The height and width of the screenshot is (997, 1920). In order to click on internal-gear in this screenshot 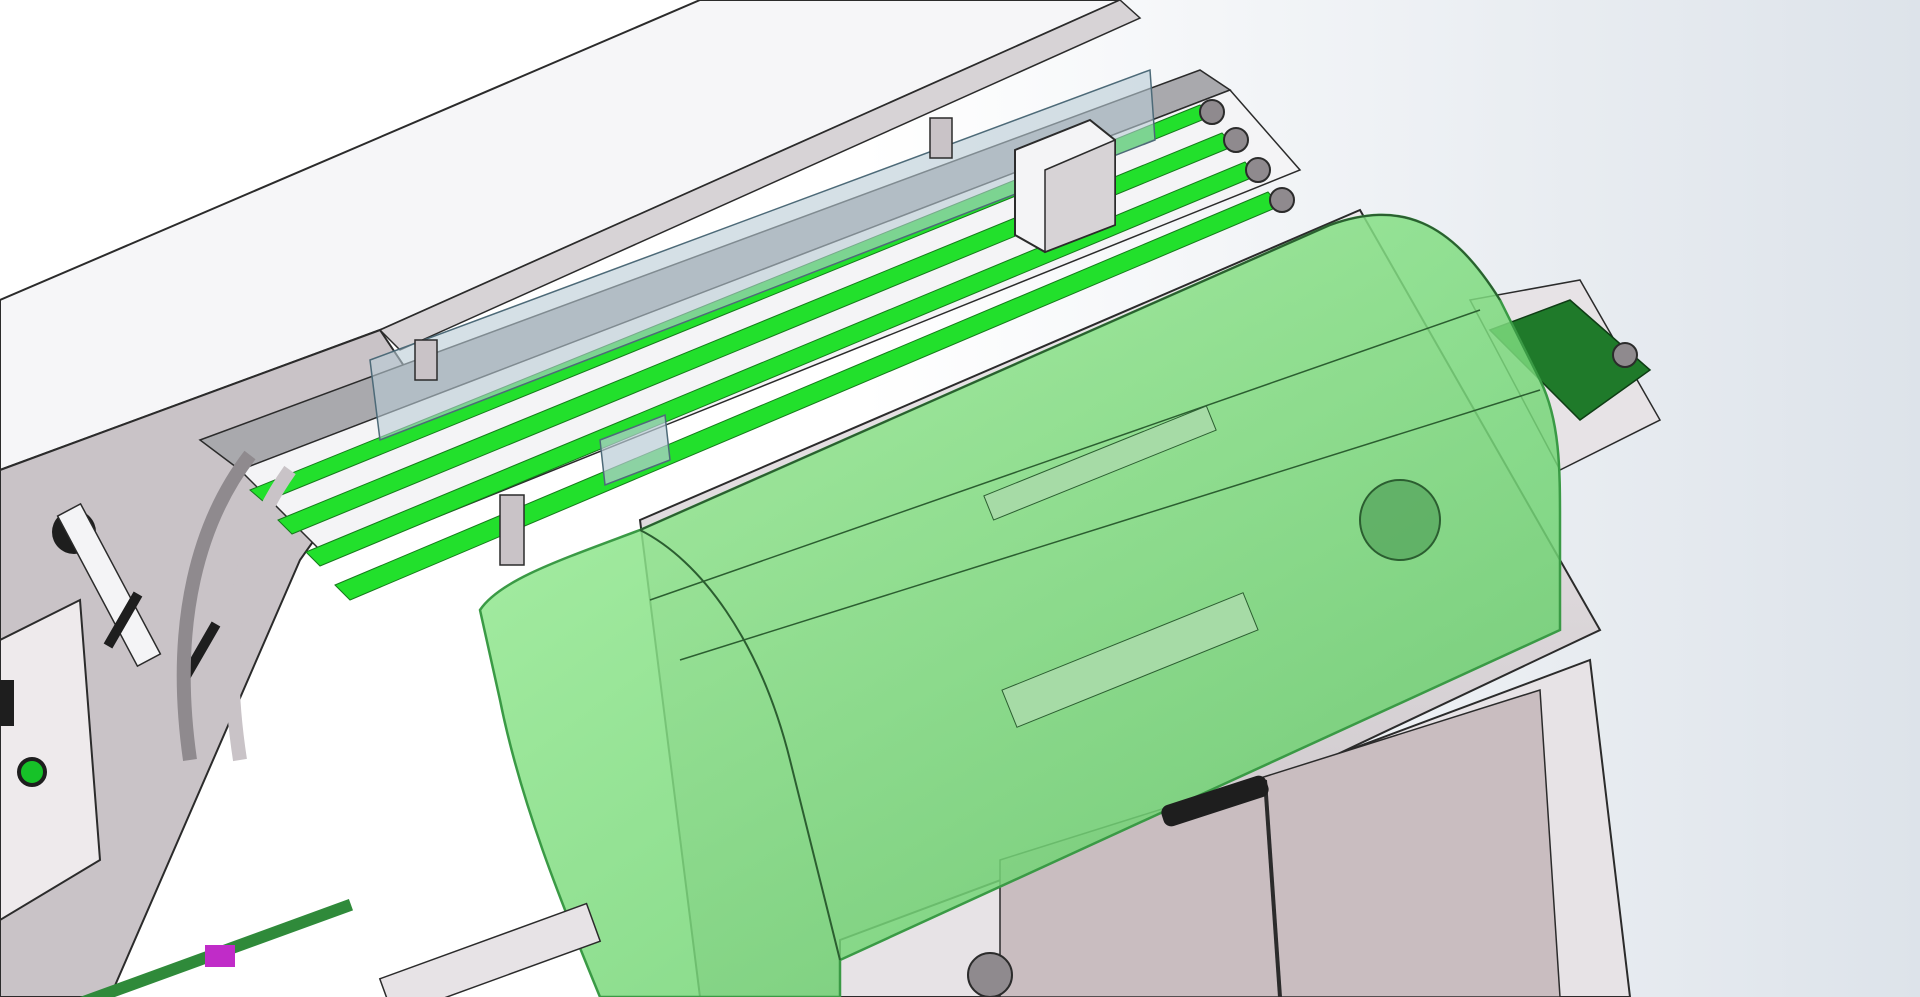, I will do `click(990, 974)`.